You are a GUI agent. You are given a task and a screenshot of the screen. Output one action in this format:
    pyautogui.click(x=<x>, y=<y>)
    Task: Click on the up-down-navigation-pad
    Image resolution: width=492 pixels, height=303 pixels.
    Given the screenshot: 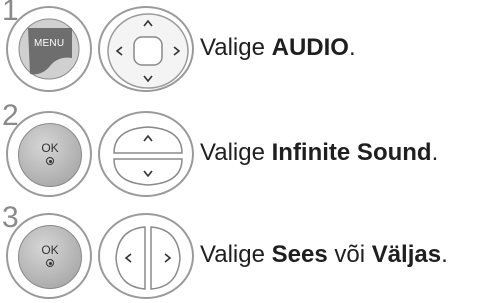 What is the action you would take?
    pyautogui.click(x=146, y=154)
    